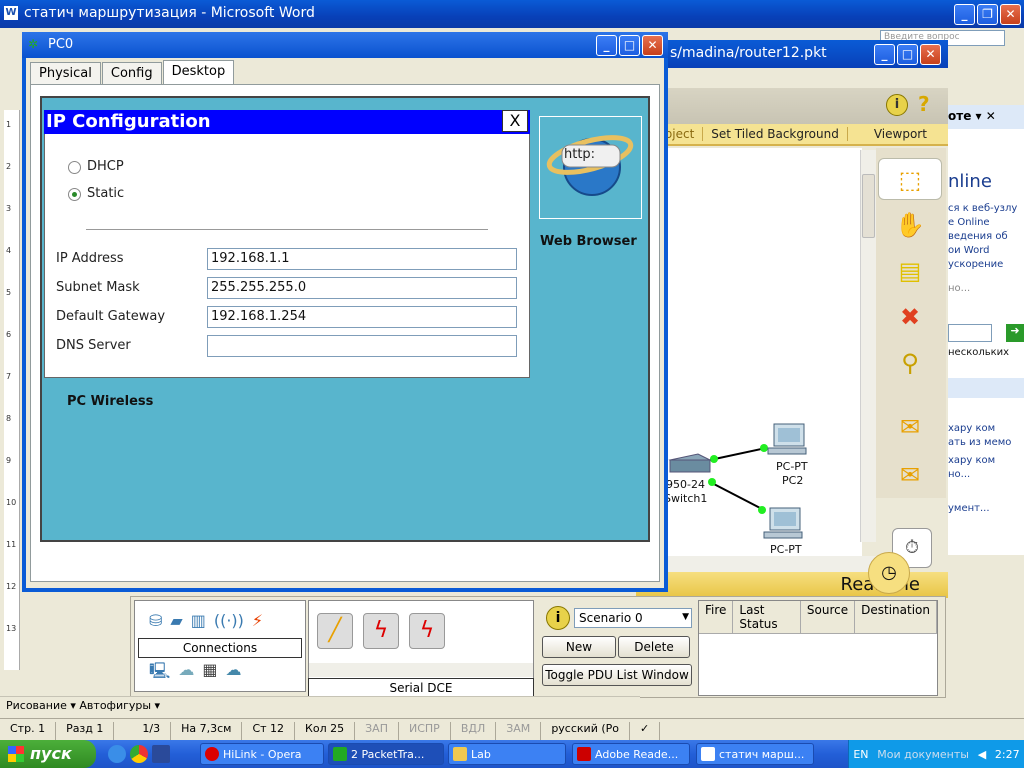  What do you see at coordinates (377, 731) in the screenshot?
I see `status-rec: ЗАП` at bounding box center [377, 731].